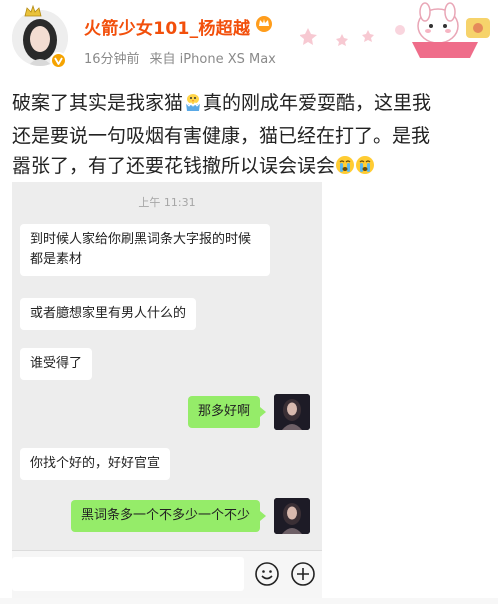 Image resolution: width=498 pixels, height=604 pixels. What do you see at coordinates (168, 516) in the screenshot?
I see `chat-message-right: 黑词条多一个不多少一个不少` at bounding box center [168, 516].